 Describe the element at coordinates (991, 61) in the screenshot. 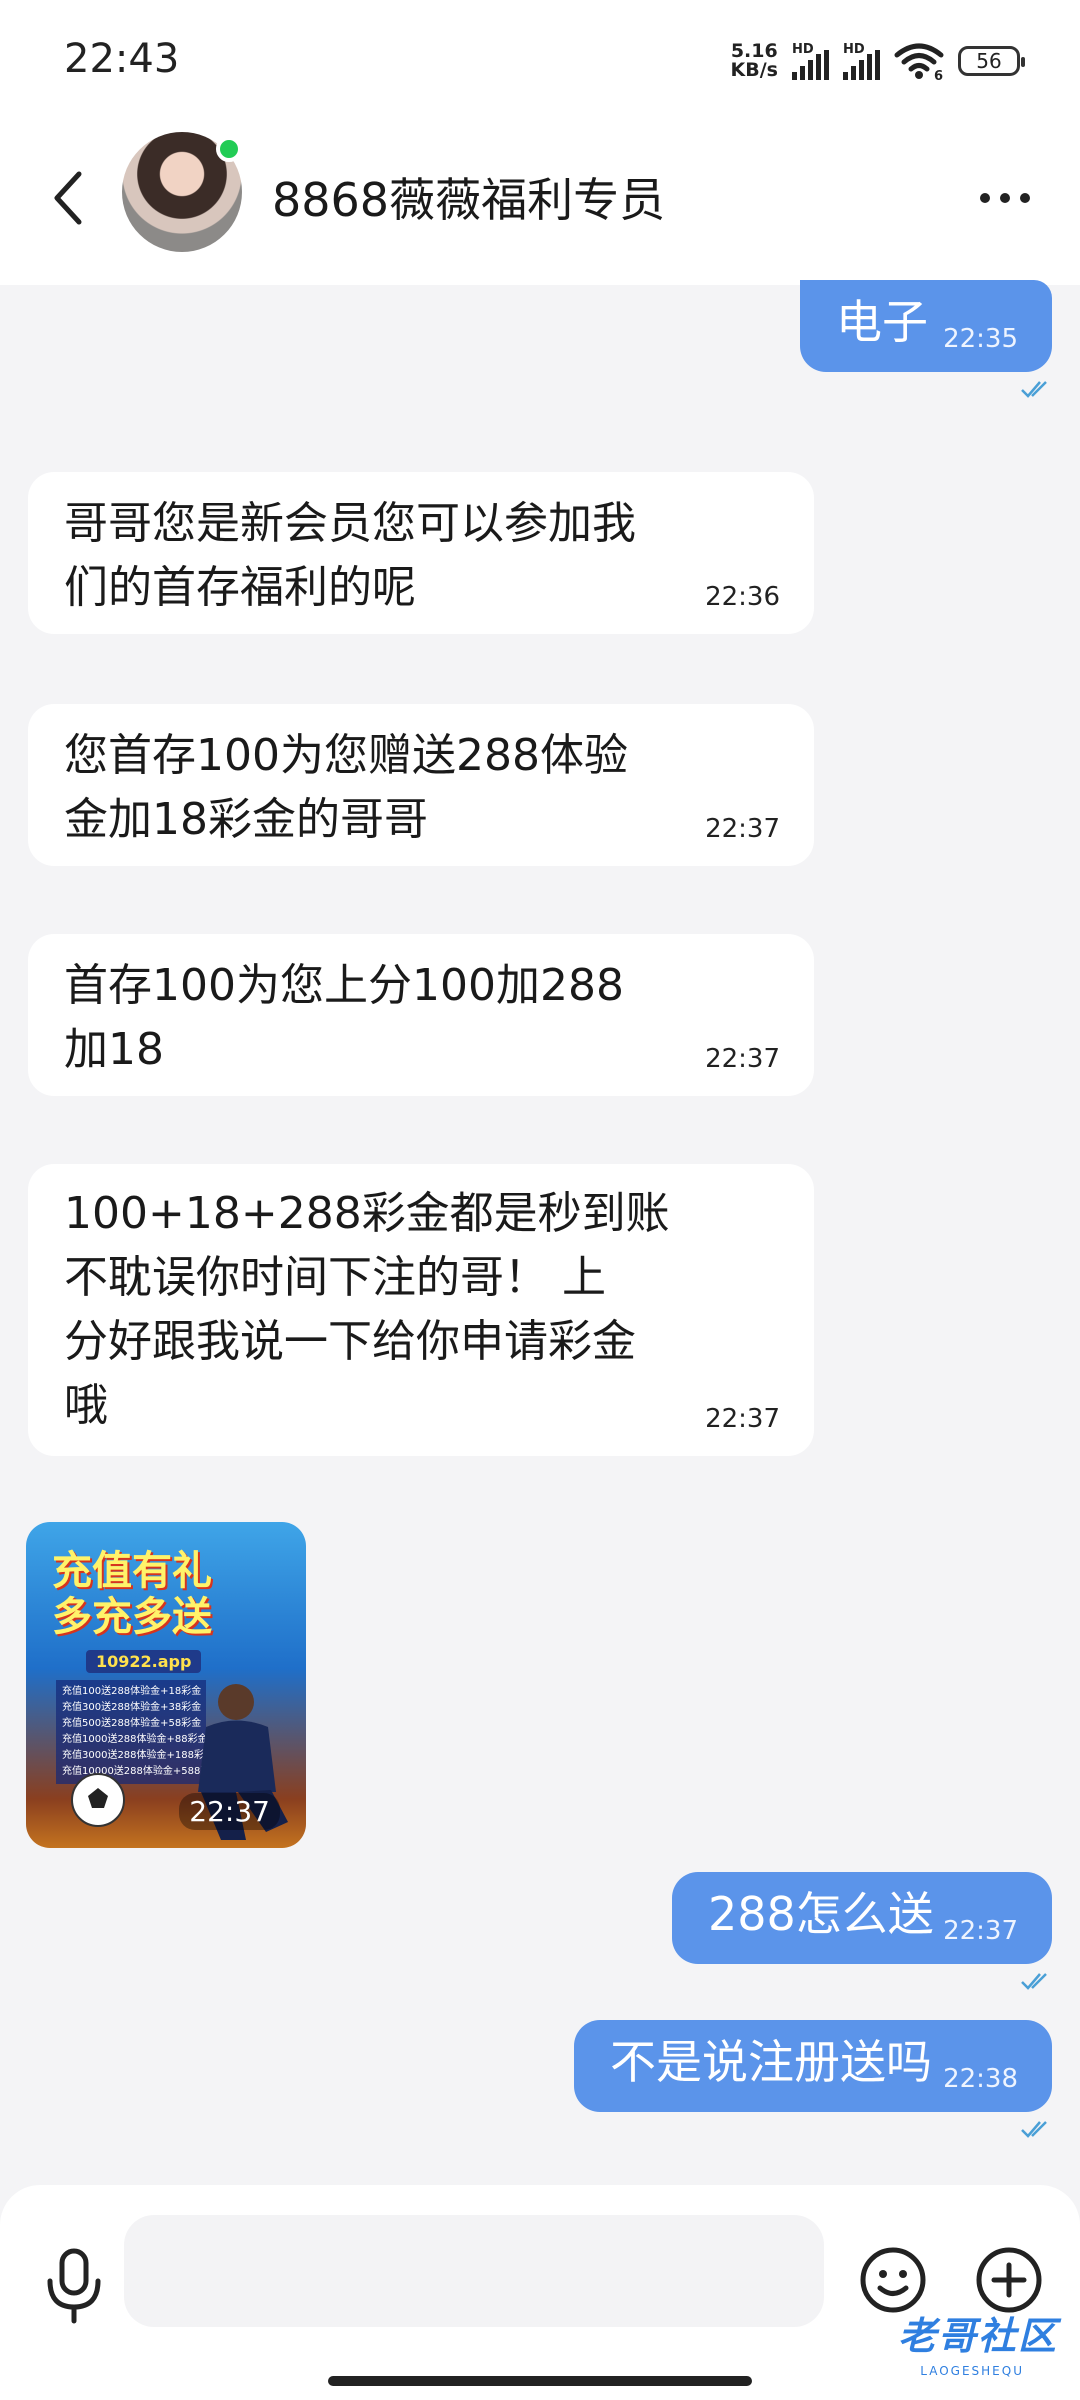

I see `battery-icon: 56` at that location.